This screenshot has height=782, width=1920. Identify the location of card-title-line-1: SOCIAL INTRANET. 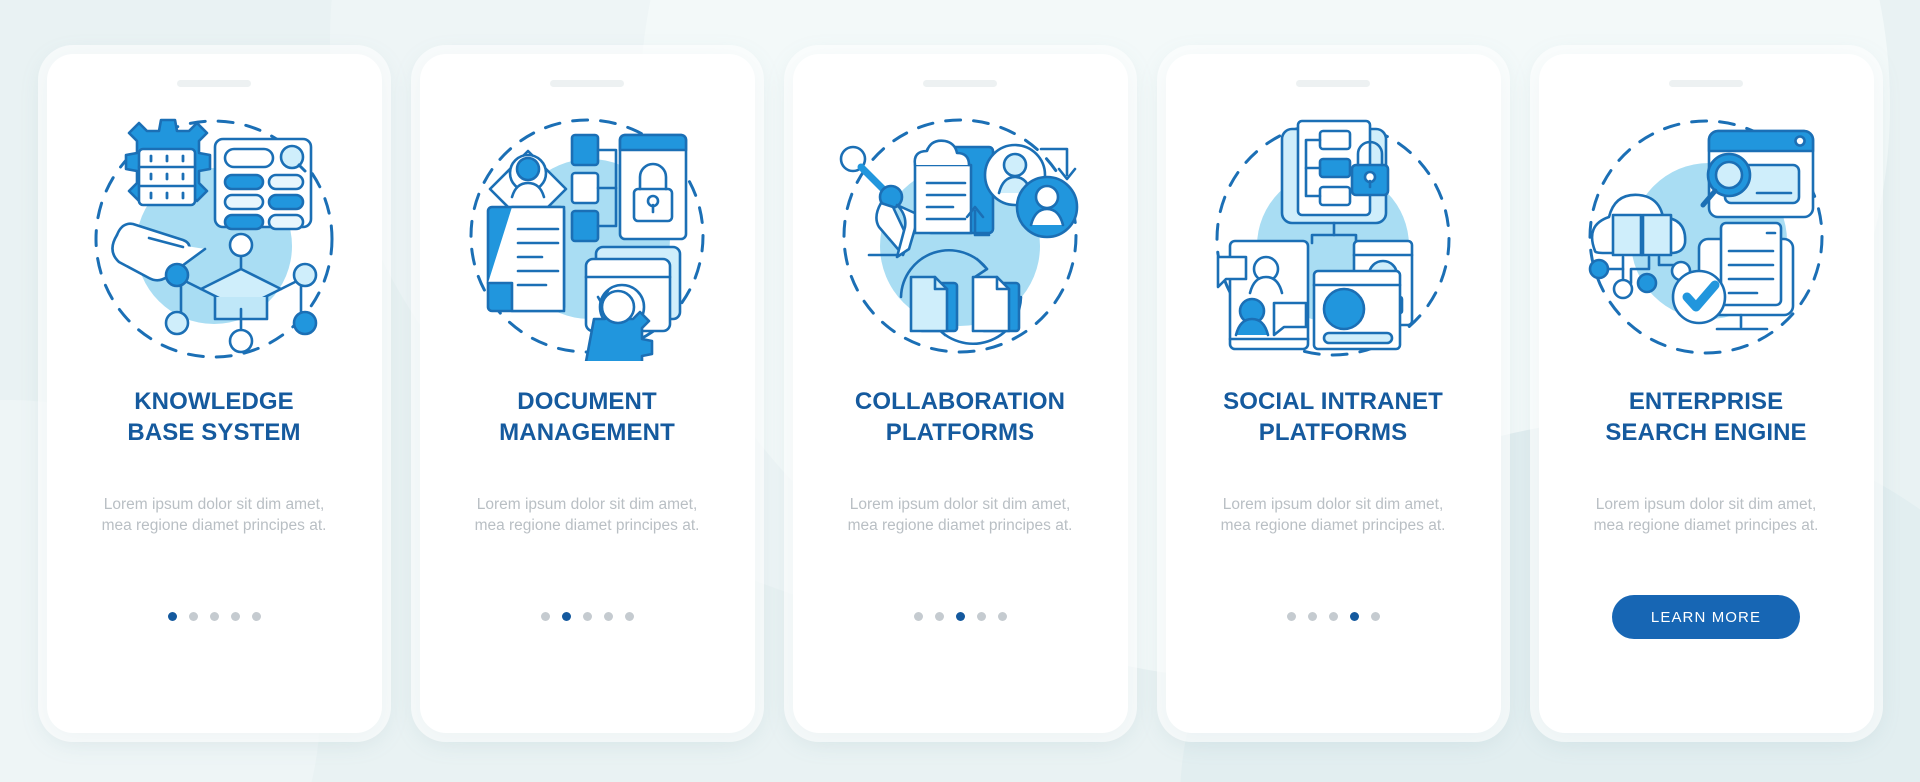
(1333, 401).